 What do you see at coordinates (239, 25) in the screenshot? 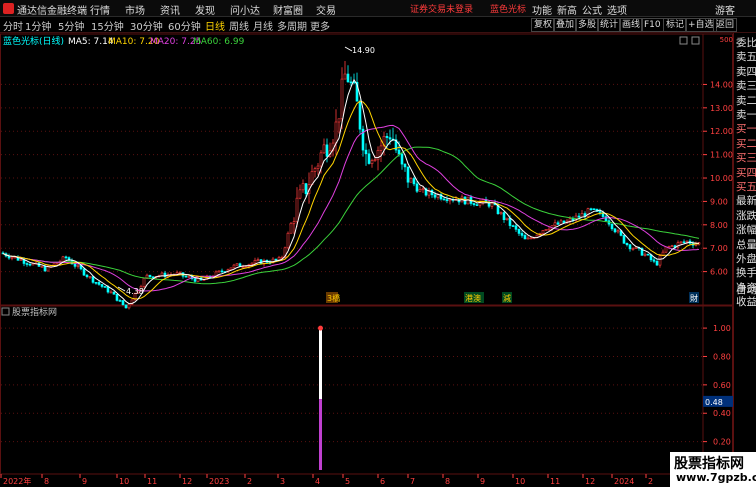
I see `period-weekly: 周线` at bounding box center [239, 25].